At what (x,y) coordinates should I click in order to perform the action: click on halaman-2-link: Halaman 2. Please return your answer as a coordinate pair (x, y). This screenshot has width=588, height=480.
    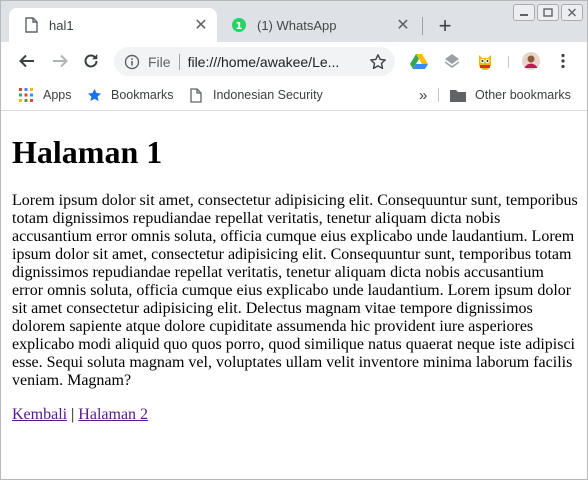
    Looking at the image, I should click on (113, 414).